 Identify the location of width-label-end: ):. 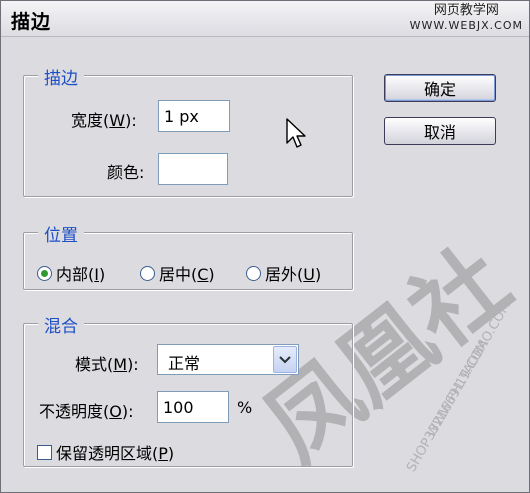
(131, 120).